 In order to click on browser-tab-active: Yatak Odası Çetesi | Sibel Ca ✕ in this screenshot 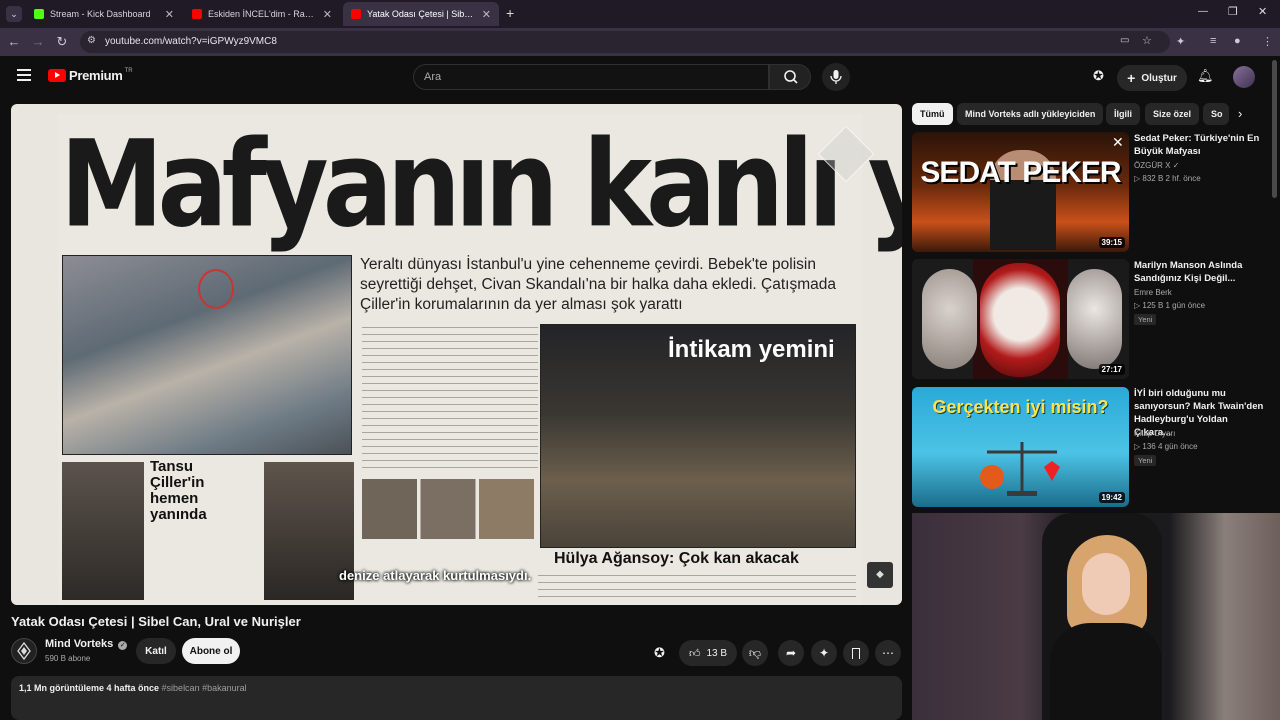, I will do `click(421, 14)`.